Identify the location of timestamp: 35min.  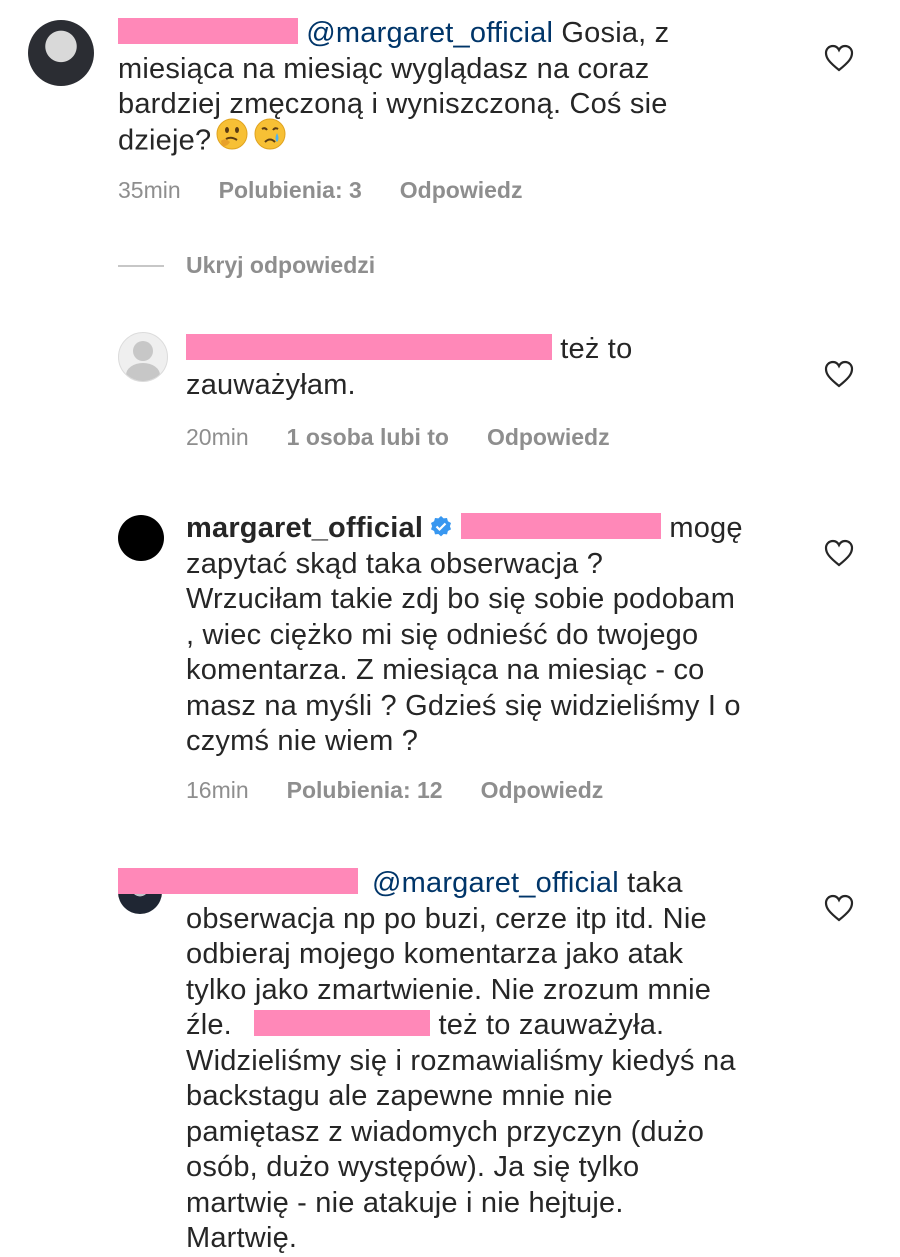
(149, 190).